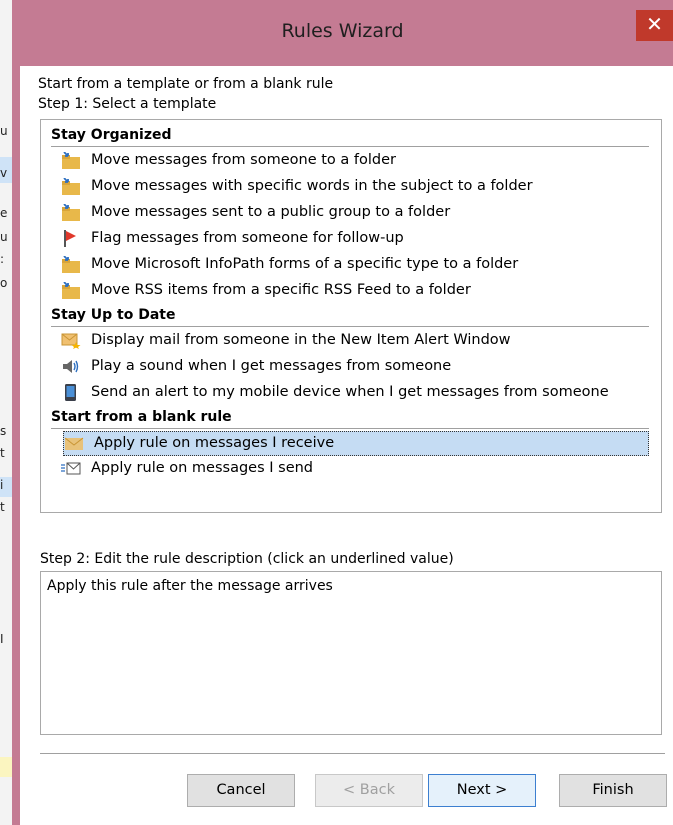 This screenshot has height=825, width=673. What do you see at coordinates (2, 485) in the screenshot?
I see `background-text: i` at bounding box center [2, 485].